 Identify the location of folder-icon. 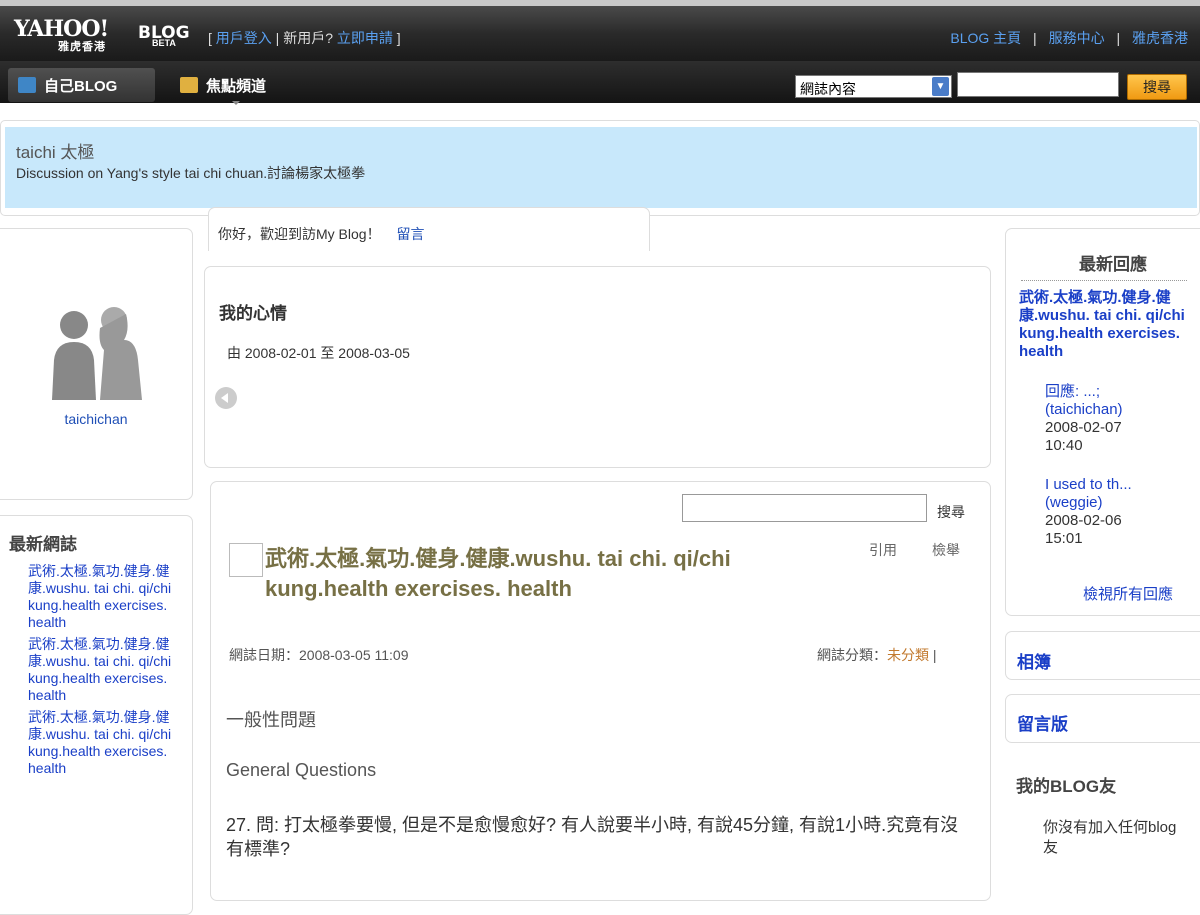
(189, 85).